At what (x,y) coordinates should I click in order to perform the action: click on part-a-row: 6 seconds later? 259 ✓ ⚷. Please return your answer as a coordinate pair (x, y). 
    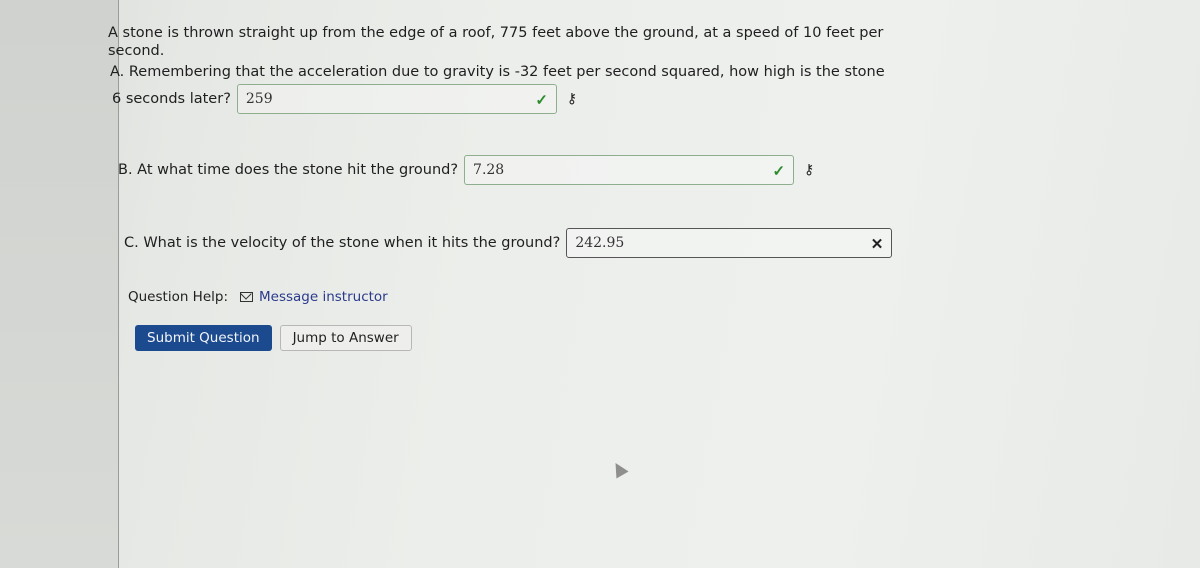
    Looking at the image, I should click on (344, 99).